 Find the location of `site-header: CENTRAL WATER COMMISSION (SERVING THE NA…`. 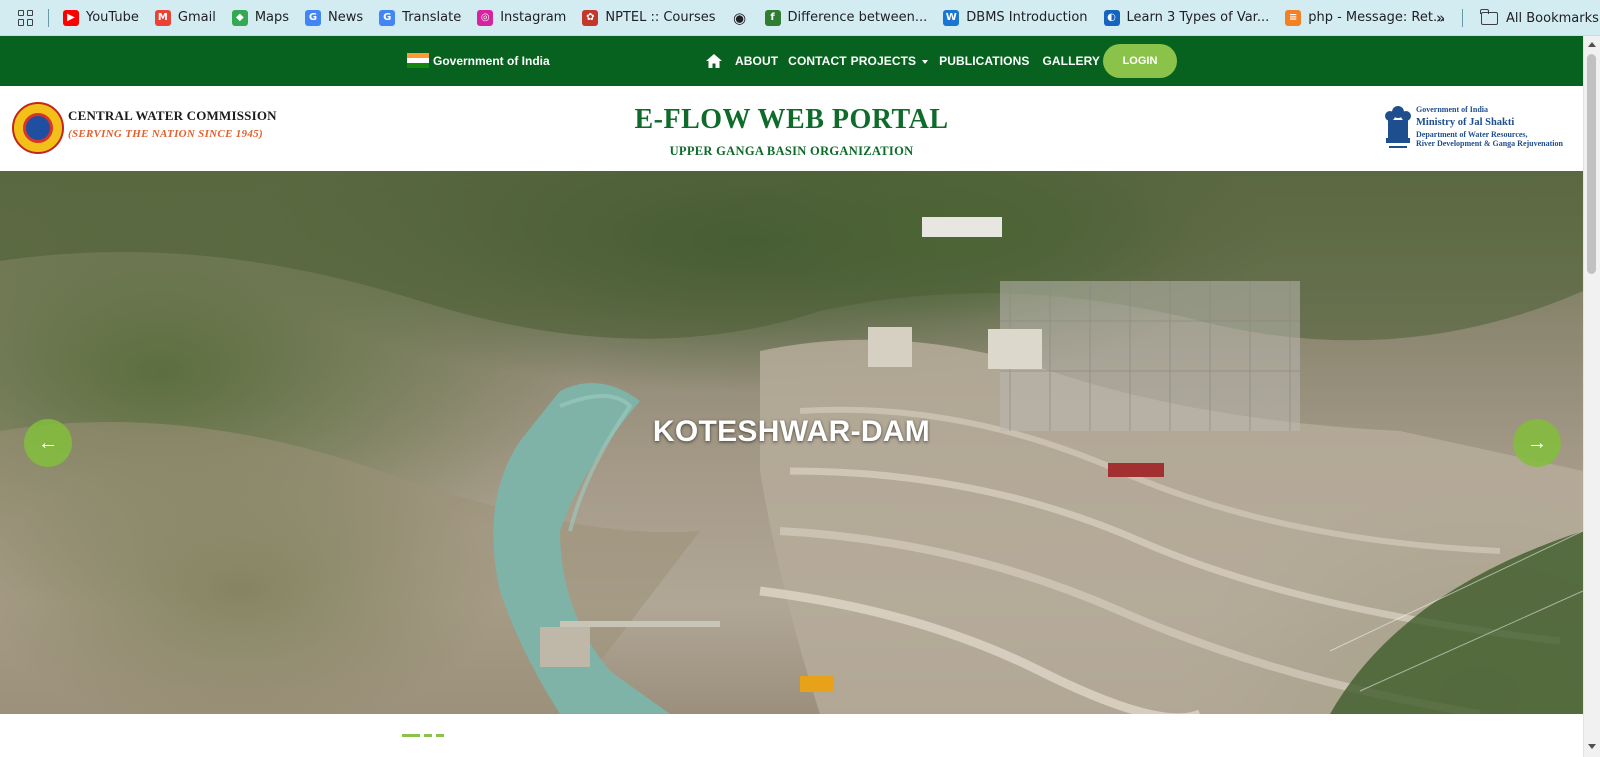

site-header: CENTRAL WATER COMMISSION (SERVING THE NA… is located at coordinates (791, 128).